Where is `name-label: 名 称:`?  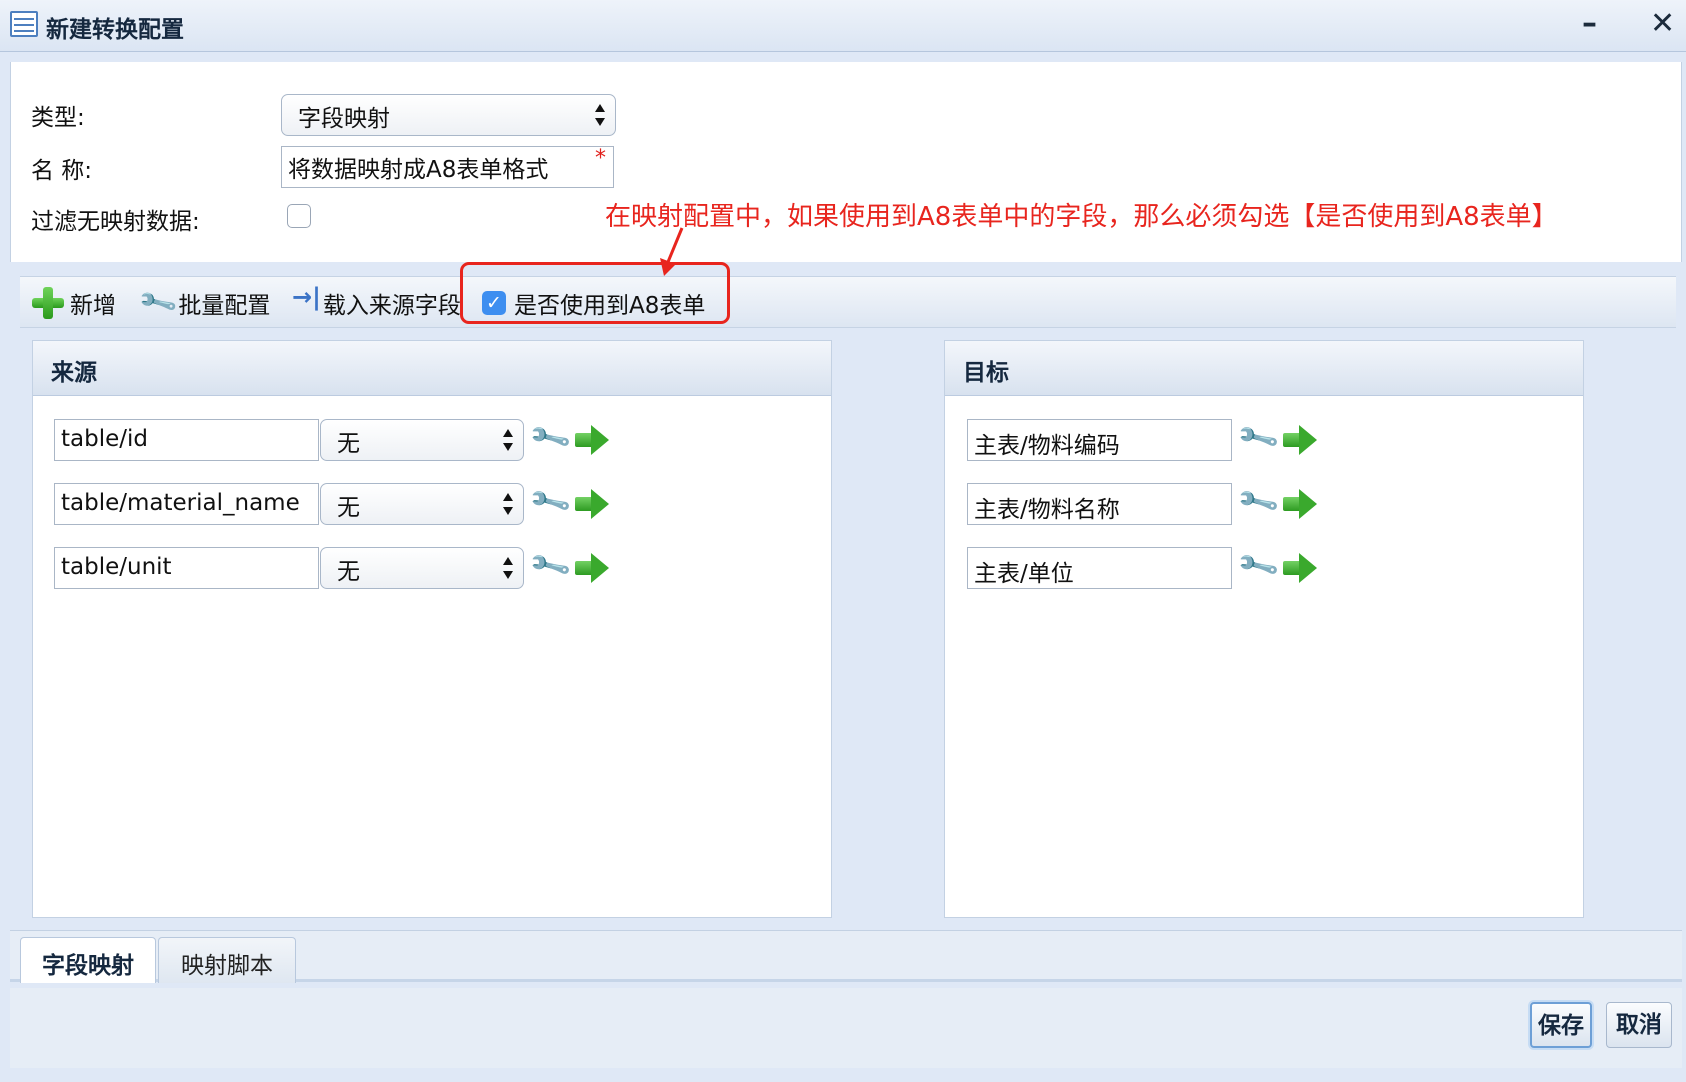
name-label: 名 称: is located at coordinates (62, 171).